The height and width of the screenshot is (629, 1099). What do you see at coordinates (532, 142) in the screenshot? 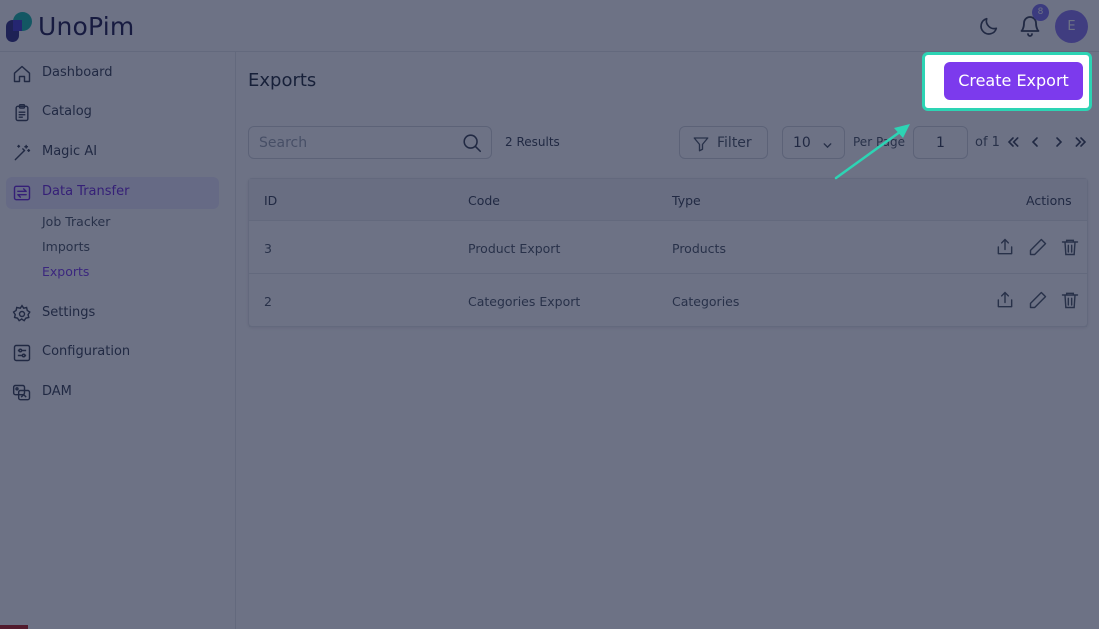
I see `results-count: 2 Results` at bounding box center [532, 142].